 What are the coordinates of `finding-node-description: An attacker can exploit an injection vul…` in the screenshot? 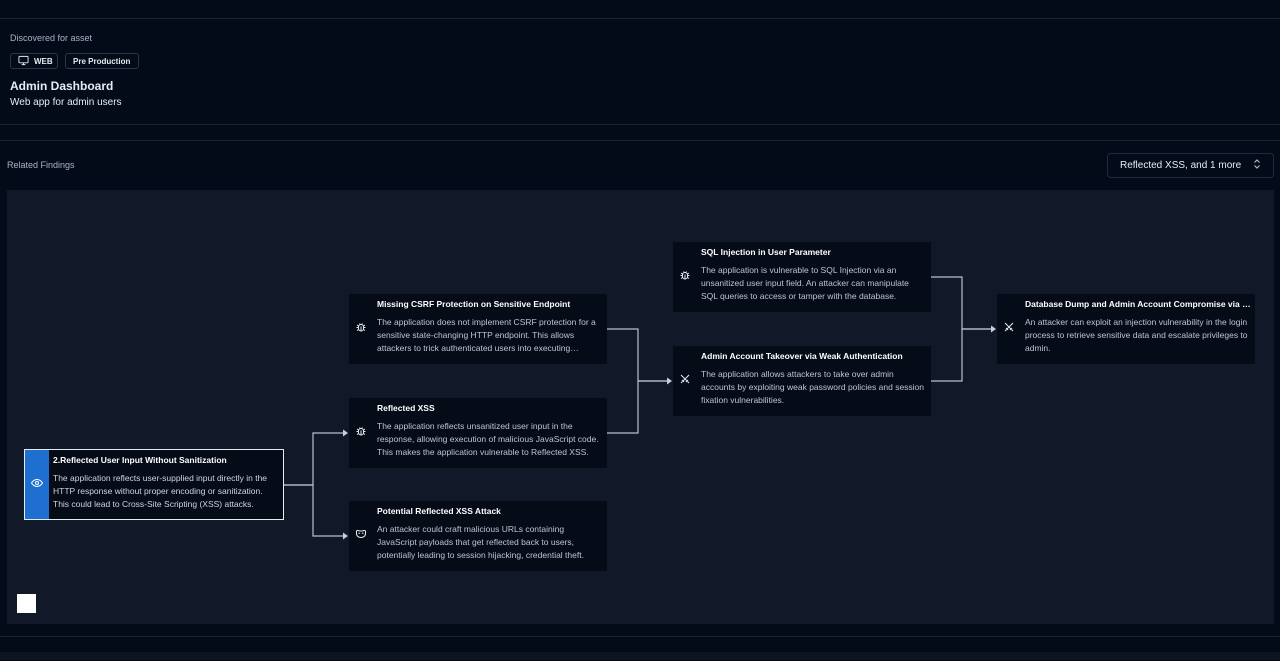 It's located at (1136, 335).